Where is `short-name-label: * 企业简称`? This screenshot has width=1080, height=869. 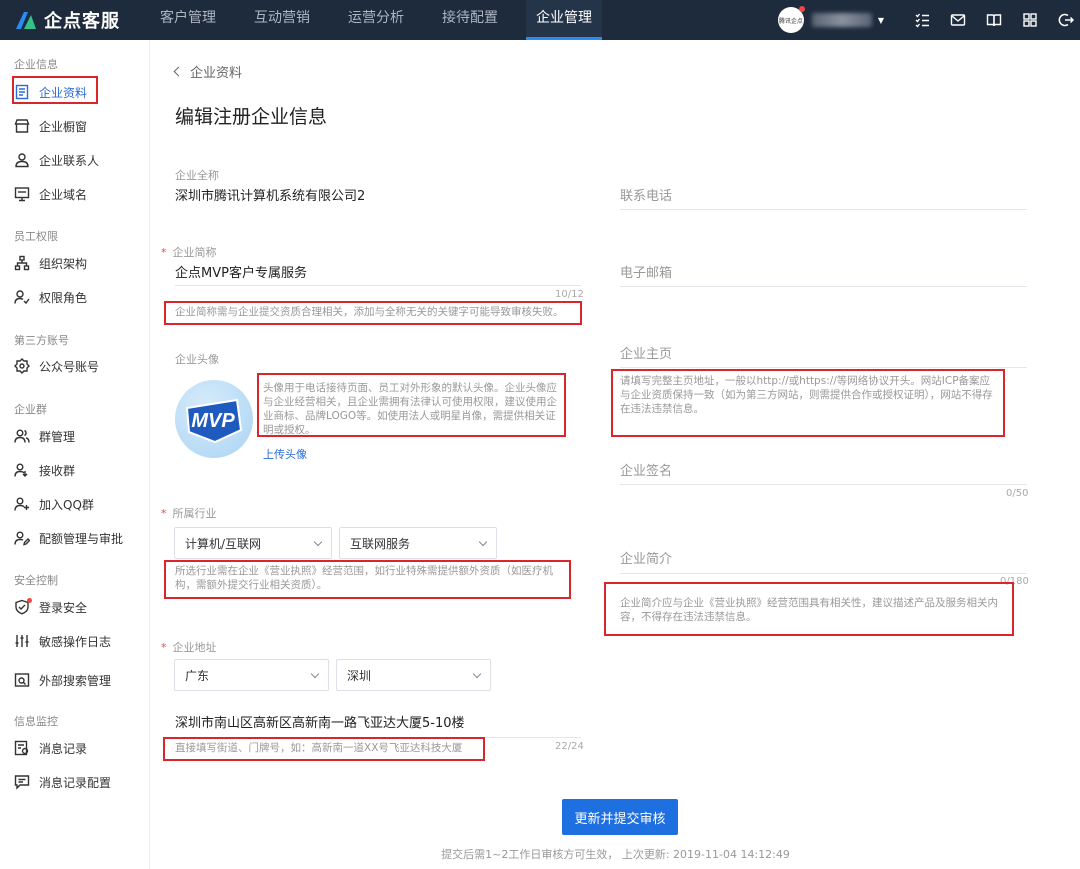
short-name-label: * 企业简称 is located at coordinates (189, 252).